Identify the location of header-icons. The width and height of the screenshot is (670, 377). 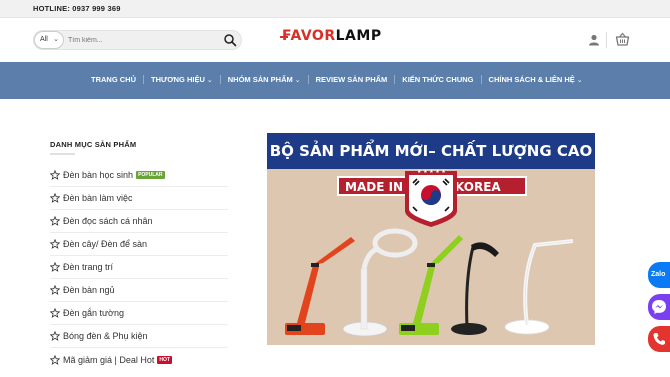
(609, 40).